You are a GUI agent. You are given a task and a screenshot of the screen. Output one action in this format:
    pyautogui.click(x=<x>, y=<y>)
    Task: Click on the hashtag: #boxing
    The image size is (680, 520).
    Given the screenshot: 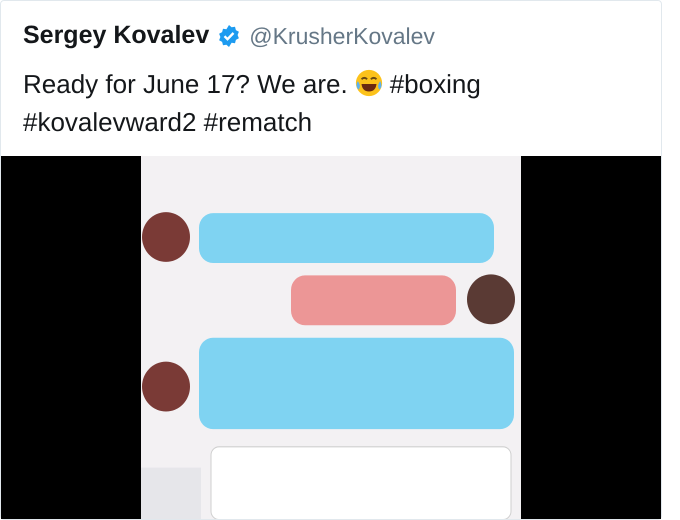 What is the action you would take?
    pyautogui.click(x=435, y=83)
    